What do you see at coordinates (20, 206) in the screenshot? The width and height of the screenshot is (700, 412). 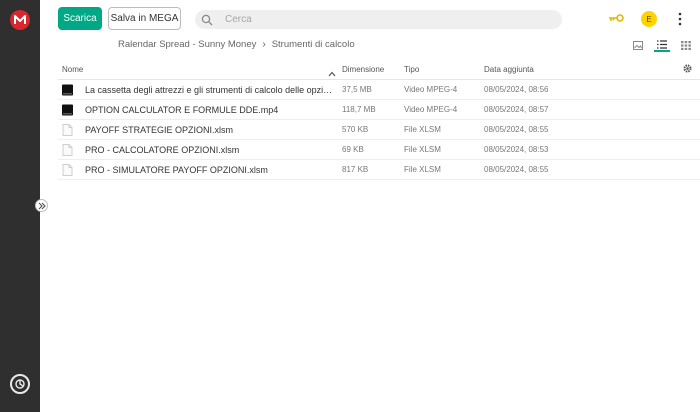 I see `left-rail` at bounding box center [20, 206].